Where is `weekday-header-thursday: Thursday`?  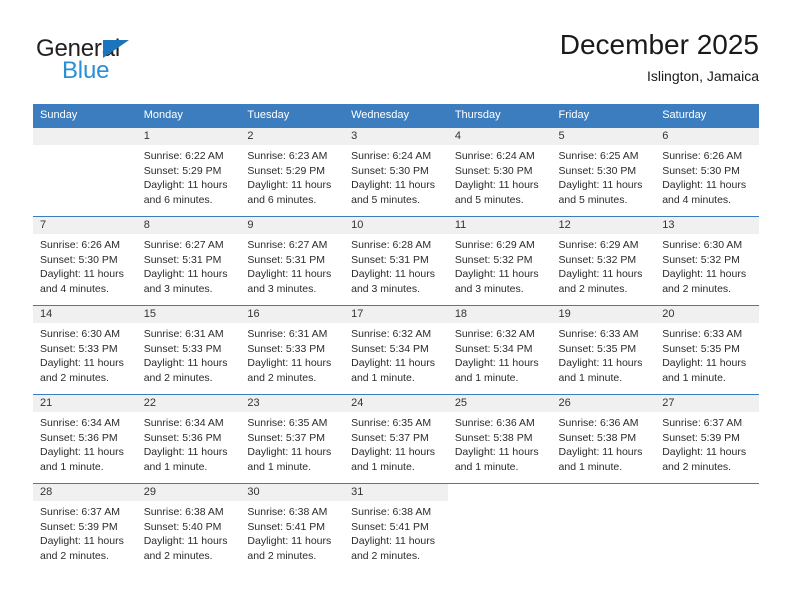 weekday-header-thursday: Thursday is located at coordinates (499, 116).